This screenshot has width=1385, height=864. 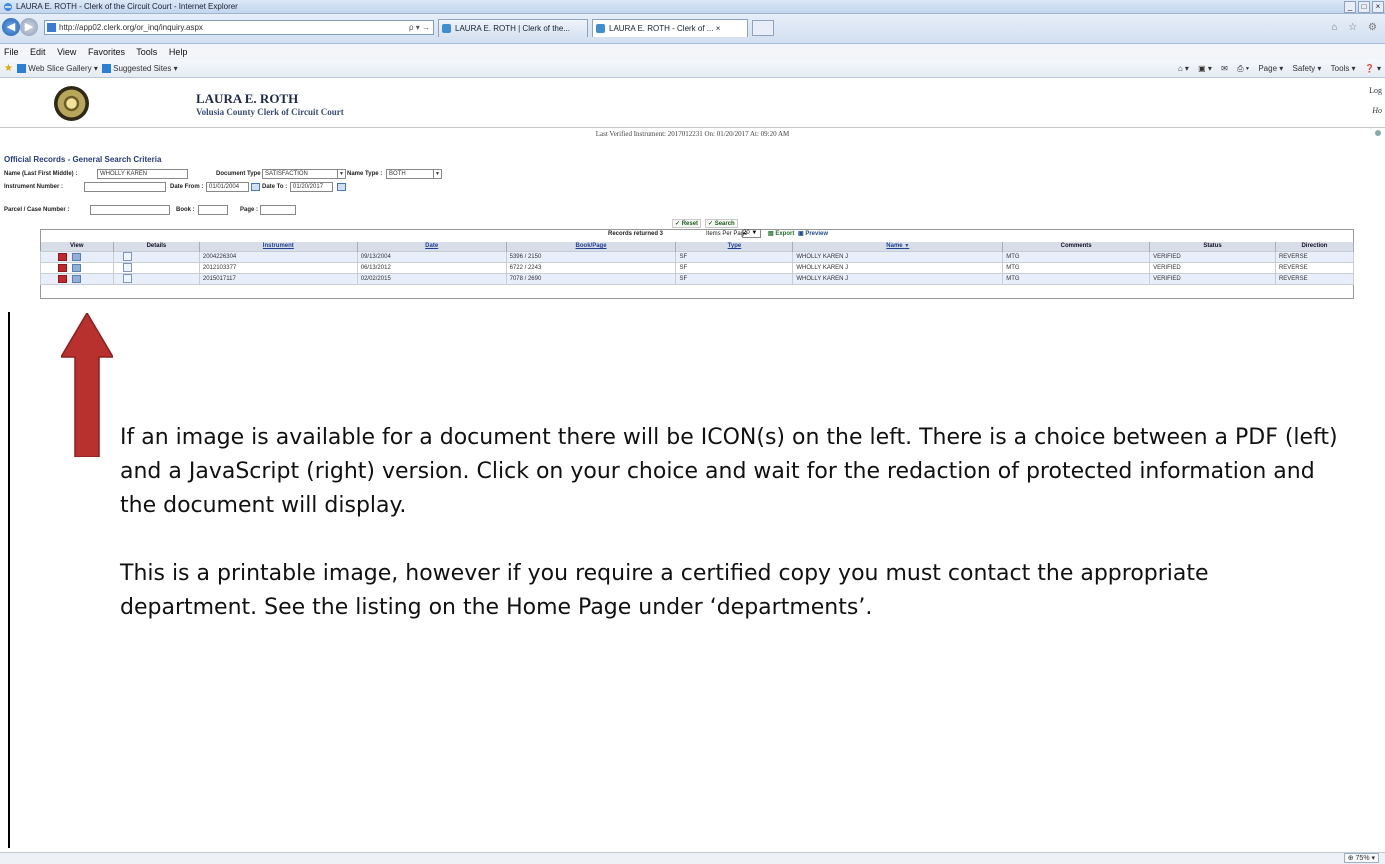 I want to click on col-details: Details, so click(x=156, y=246).